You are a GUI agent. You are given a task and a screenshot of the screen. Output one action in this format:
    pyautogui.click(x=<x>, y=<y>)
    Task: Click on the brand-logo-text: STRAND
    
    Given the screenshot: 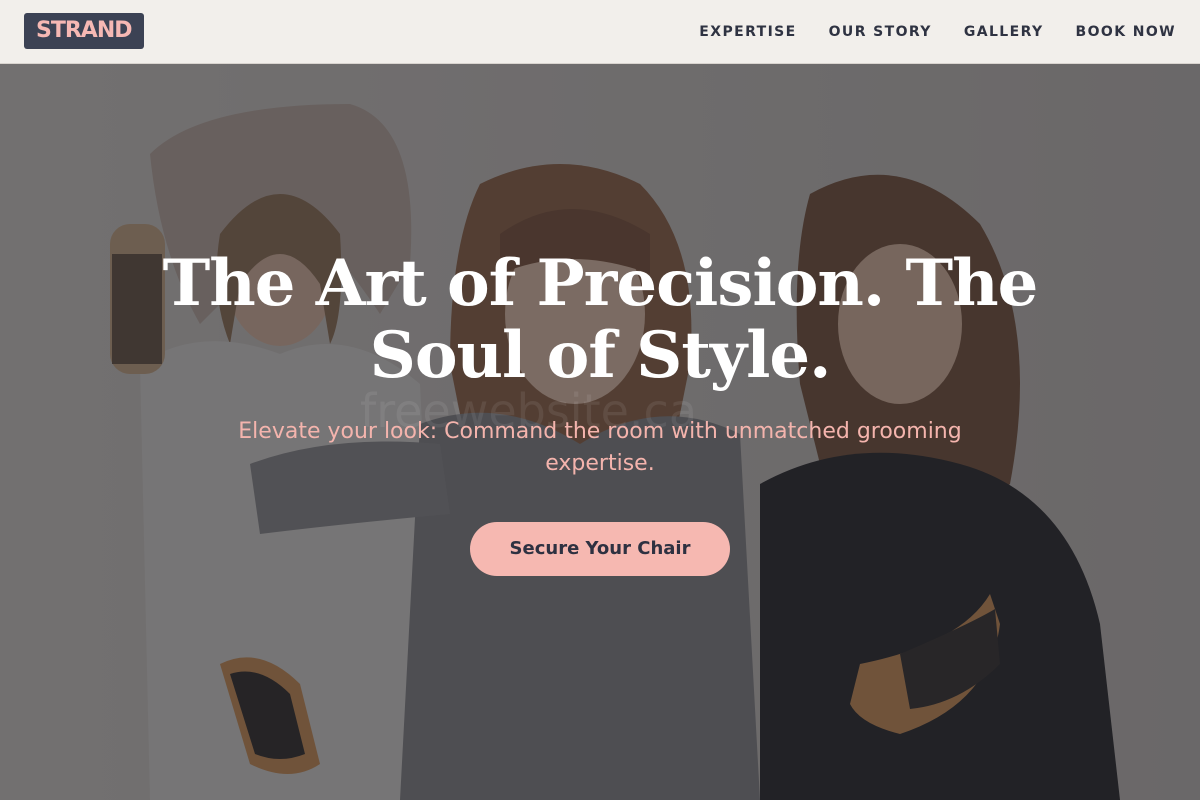 What is the action you would take?
    pyautogui.click(x=84, y=30)
    